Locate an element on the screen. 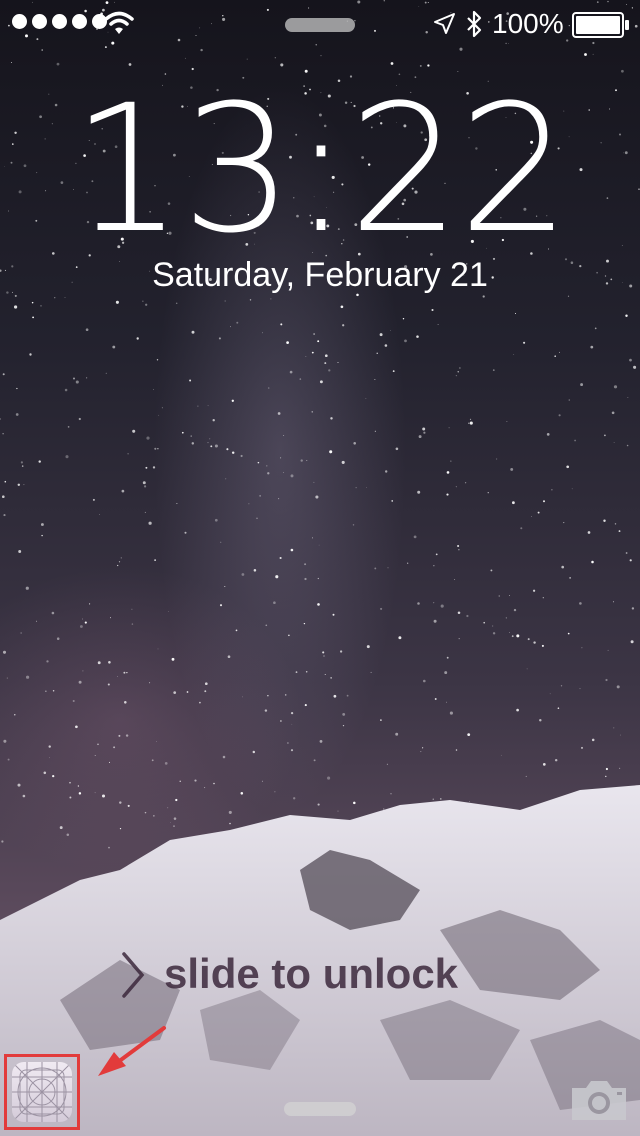 The height and width of the screenshot is (1136, 640). annotation-arrow-icon is located at coordinates (132, 1051).